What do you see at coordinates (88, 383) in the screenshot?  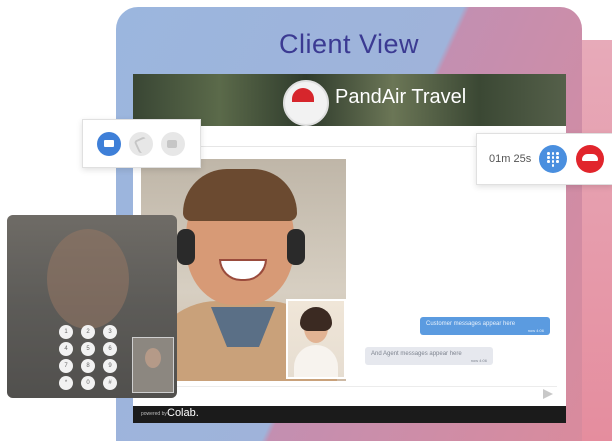 I see `keypad-key: 0` at bounding box center [88, 383].